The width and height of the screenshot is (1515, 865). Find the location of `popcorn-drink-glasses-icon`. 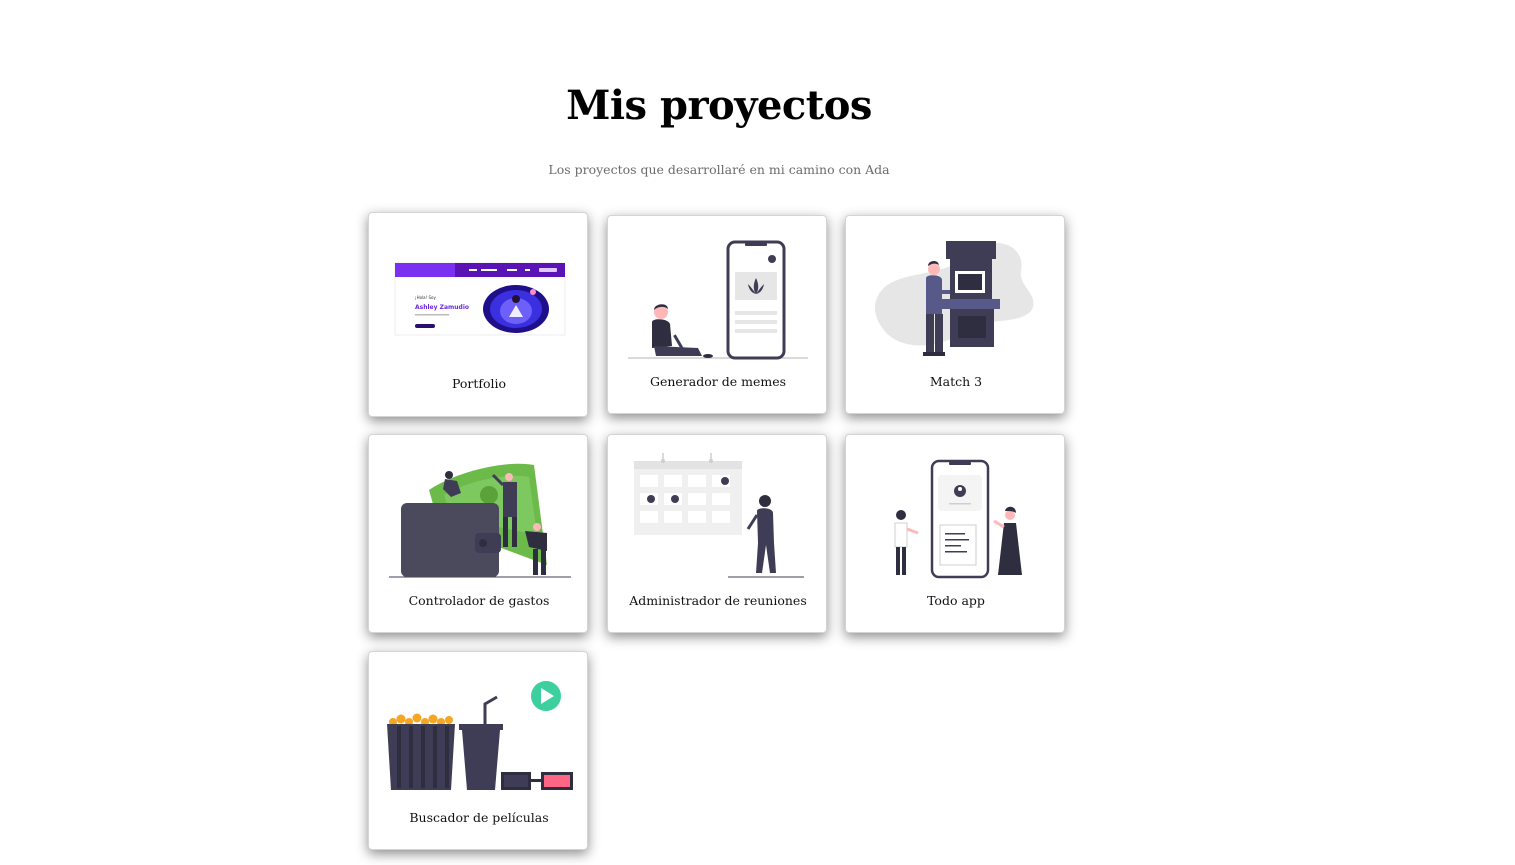

popcorn-drink-glasses-icon is located at coordinates (480, 735).